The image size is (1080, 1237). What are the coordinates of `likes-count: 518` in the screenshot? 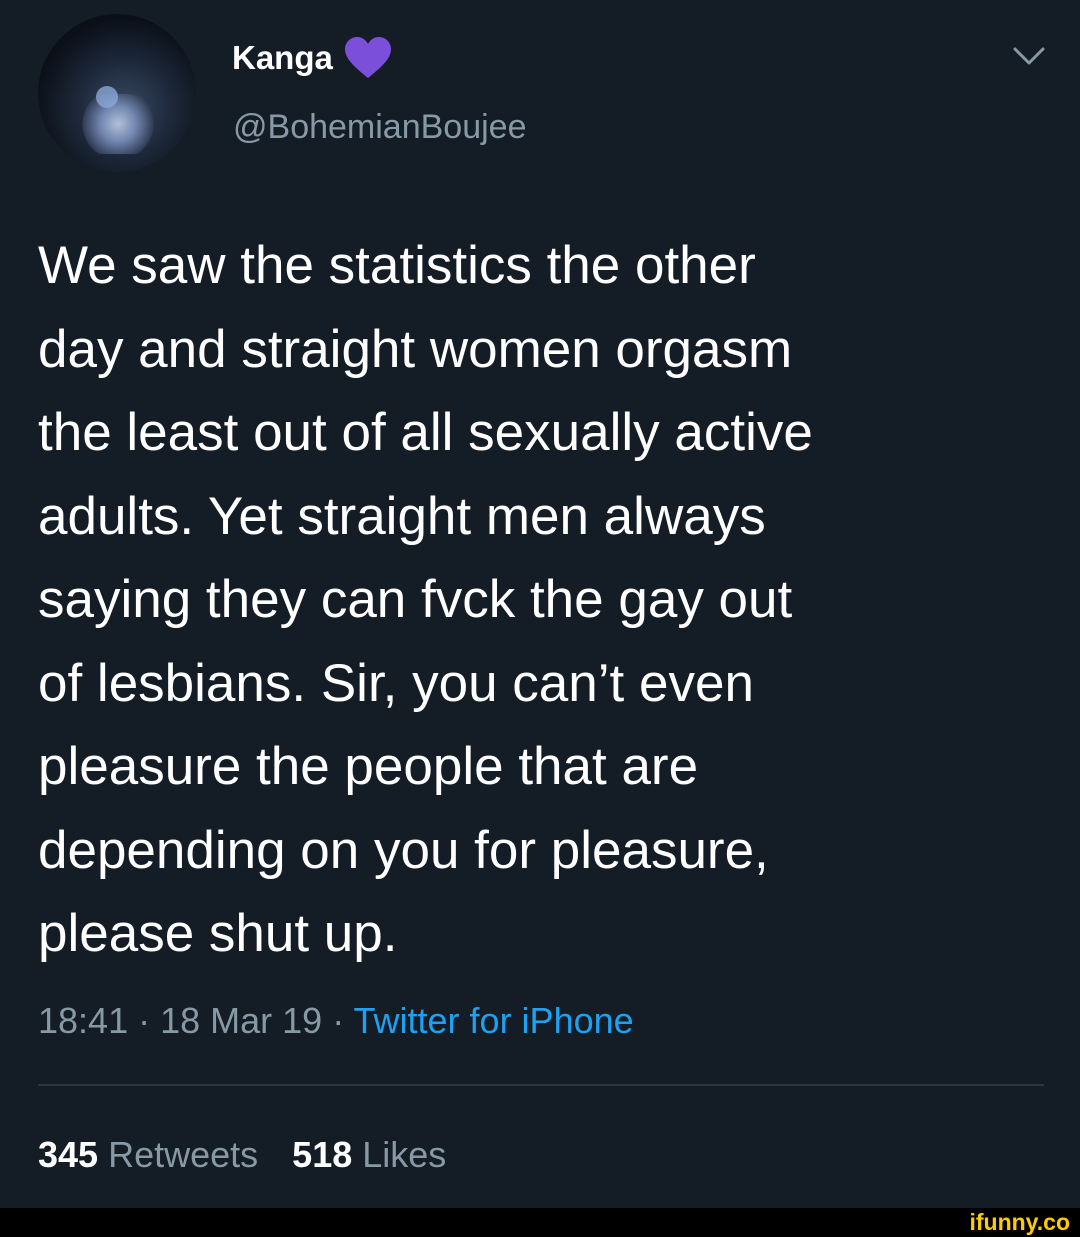 It's located at (322, 1154).